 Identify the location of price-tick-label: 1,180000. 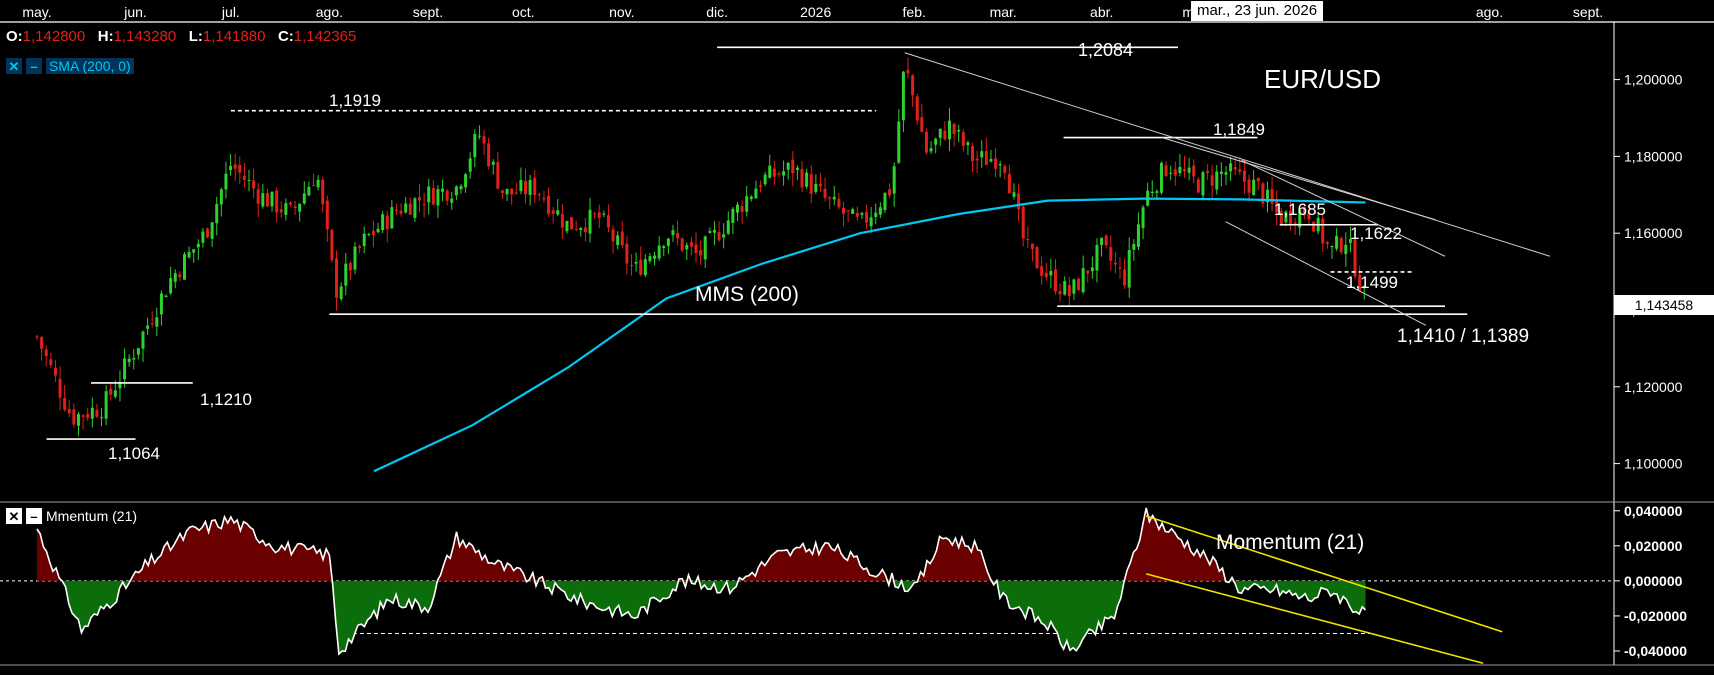
(1653, 156).